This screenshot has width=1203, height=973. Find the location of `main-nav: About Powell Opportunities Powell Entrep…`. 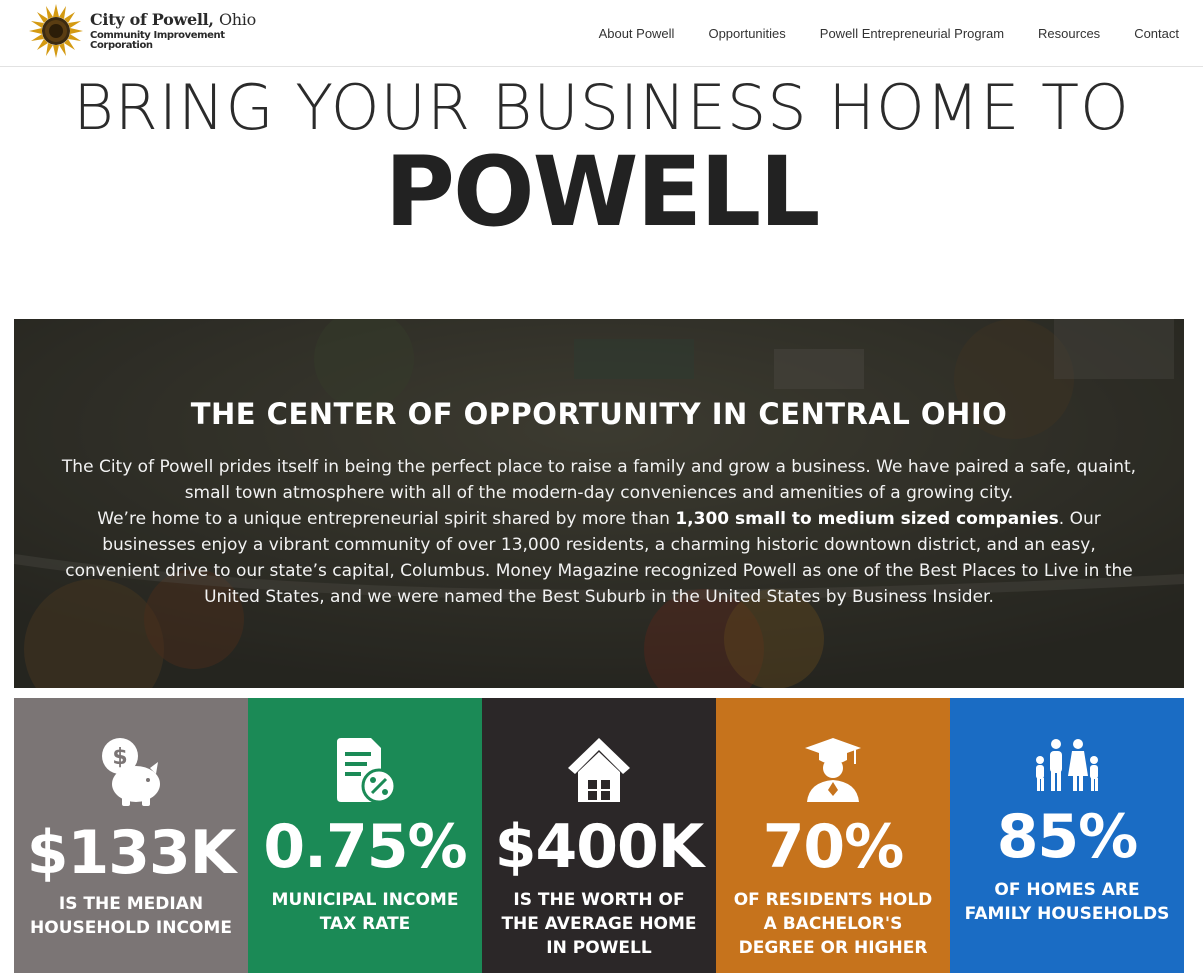

main-nav: About Powell Opportunities Powell Entrep… is located at coordinates (872, 33).